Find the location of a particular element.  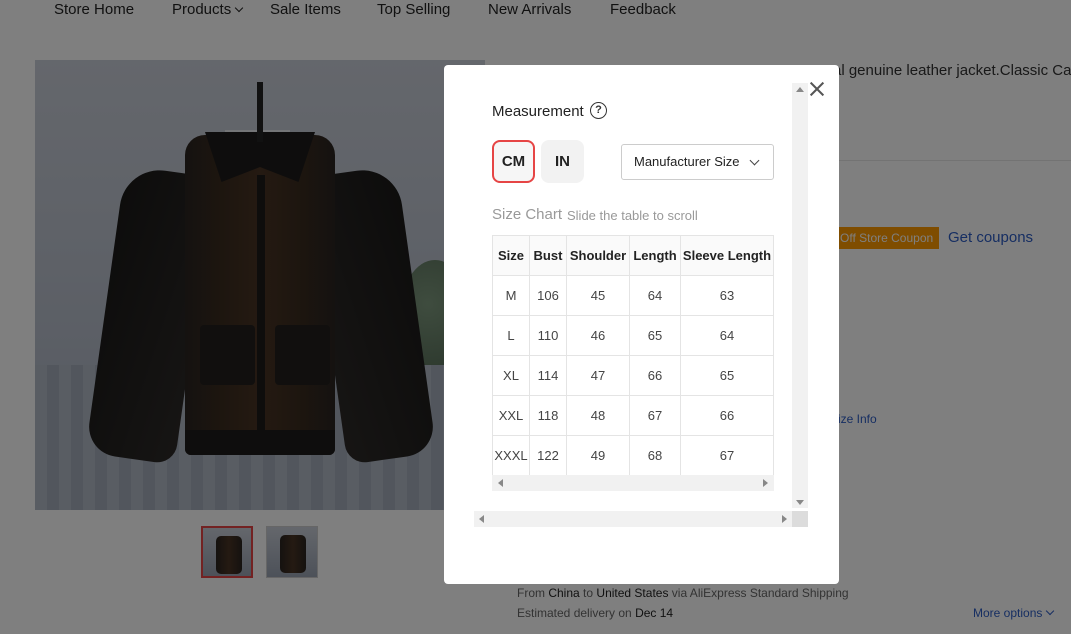

help-icon: ? is located at coordinates (598, 110).